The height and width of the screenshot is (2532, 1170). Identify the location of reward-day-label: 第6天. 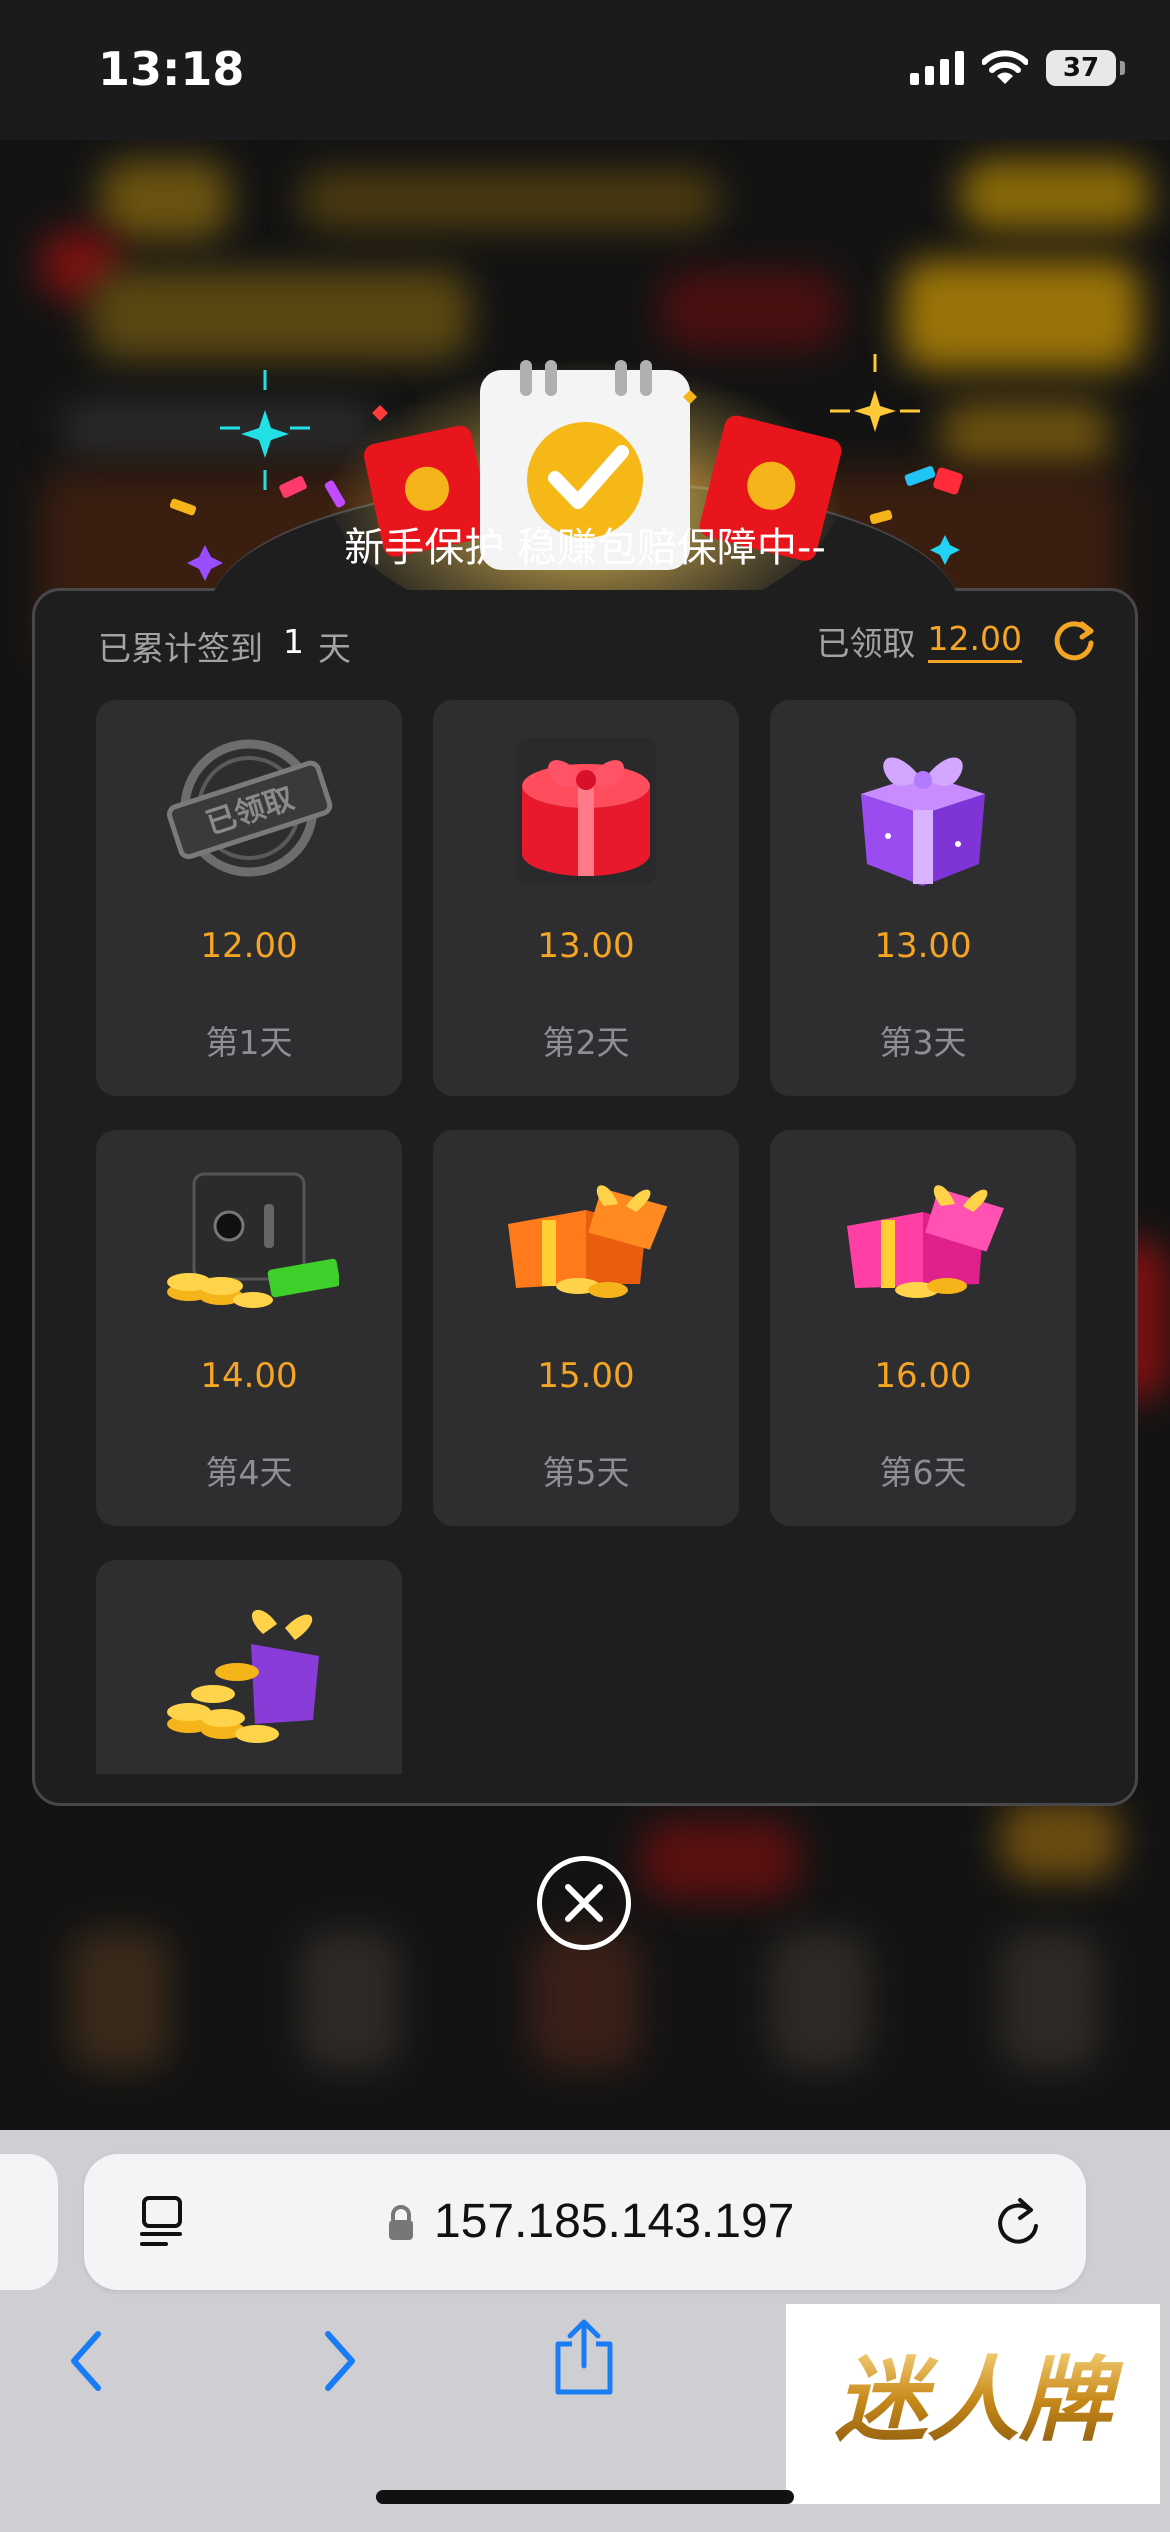
(923, 1472).